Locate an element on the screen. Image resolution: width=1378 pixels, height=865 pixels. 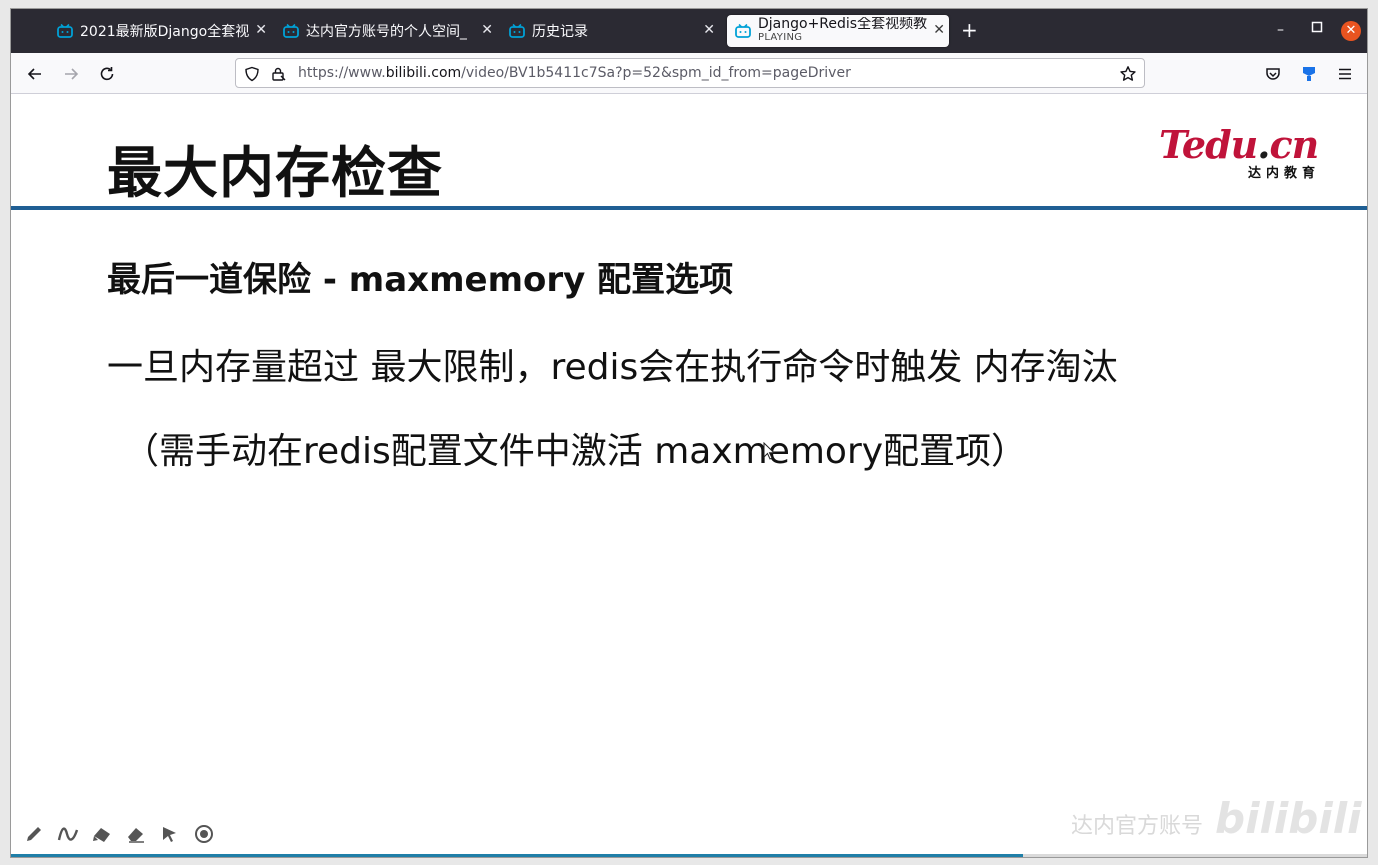
pointer-icon is located at coordinates (169, 834).